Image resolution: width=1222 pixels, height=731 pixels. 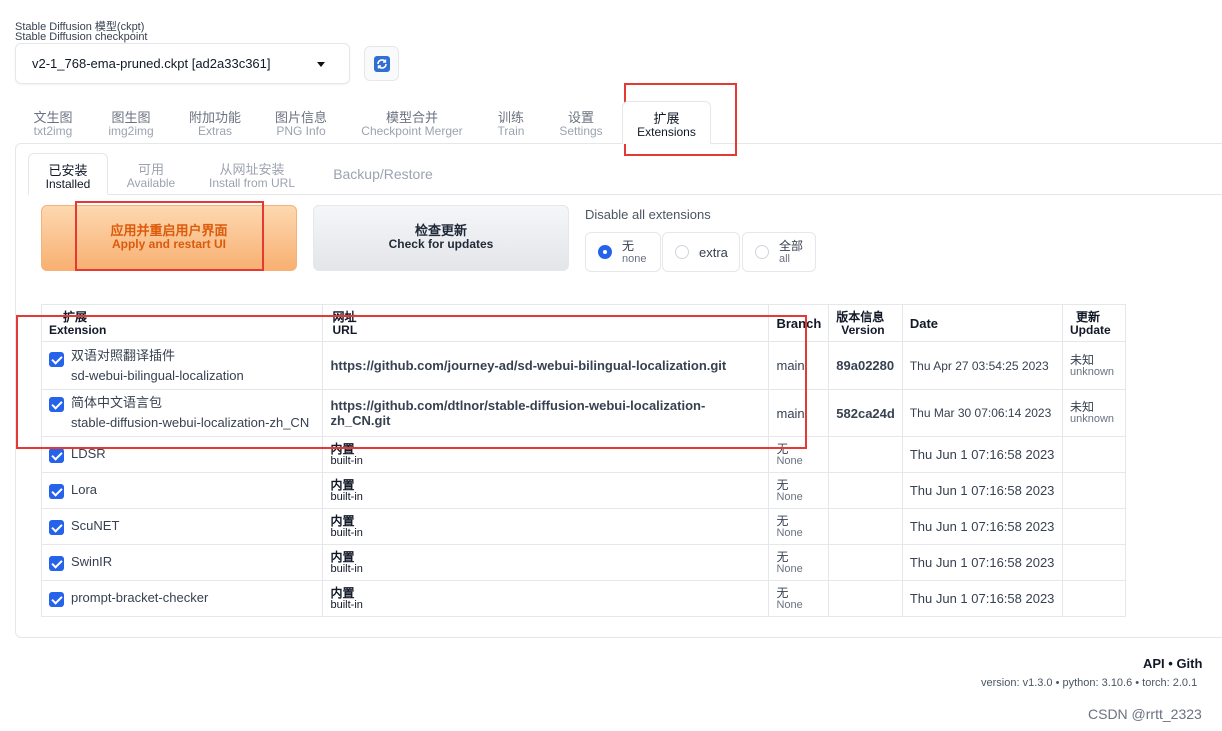 I want to click on chevron-down-icon, so click(x=321, y=64).